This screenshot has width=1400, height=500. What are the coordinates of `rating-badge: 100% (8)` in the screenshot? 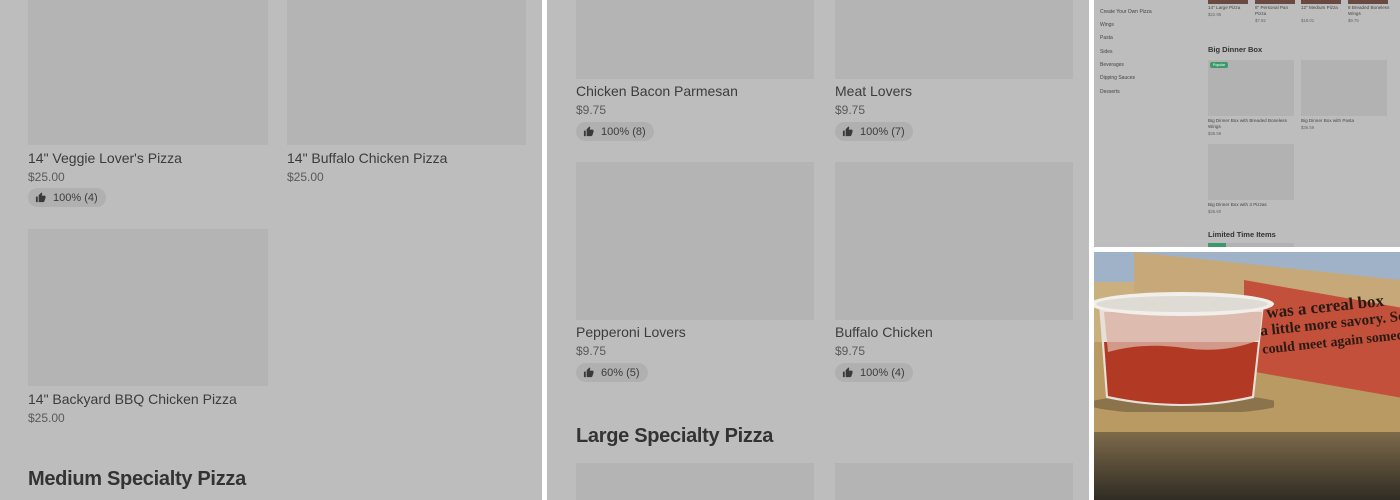 It's located at (615, 131).